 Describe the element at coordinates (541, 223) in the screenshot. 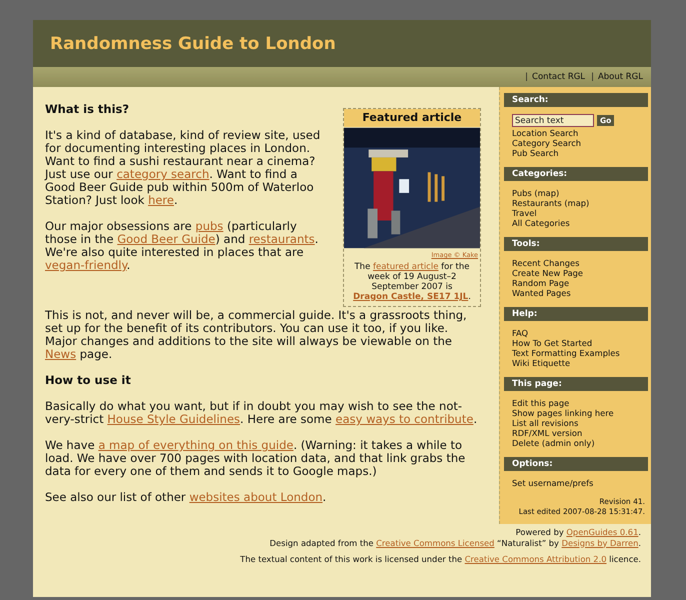

I see `sidebar-link: All Categories` at that location.